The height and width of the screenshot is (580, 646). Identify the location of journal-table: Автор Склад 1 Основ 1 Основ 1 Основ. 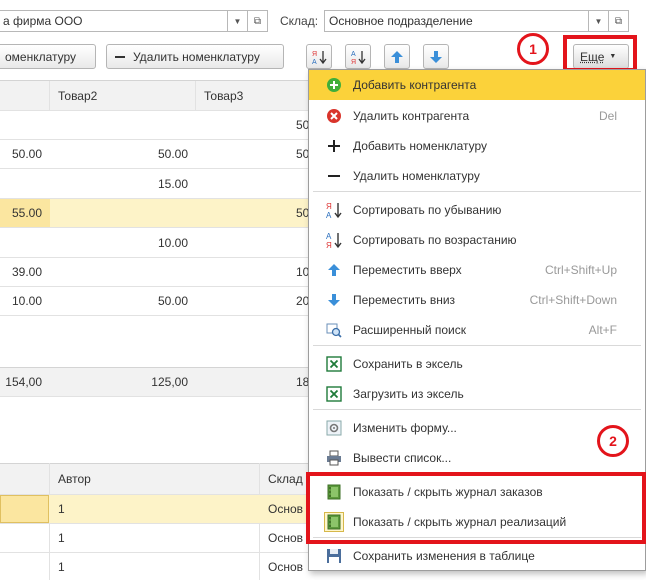
(159, 521).